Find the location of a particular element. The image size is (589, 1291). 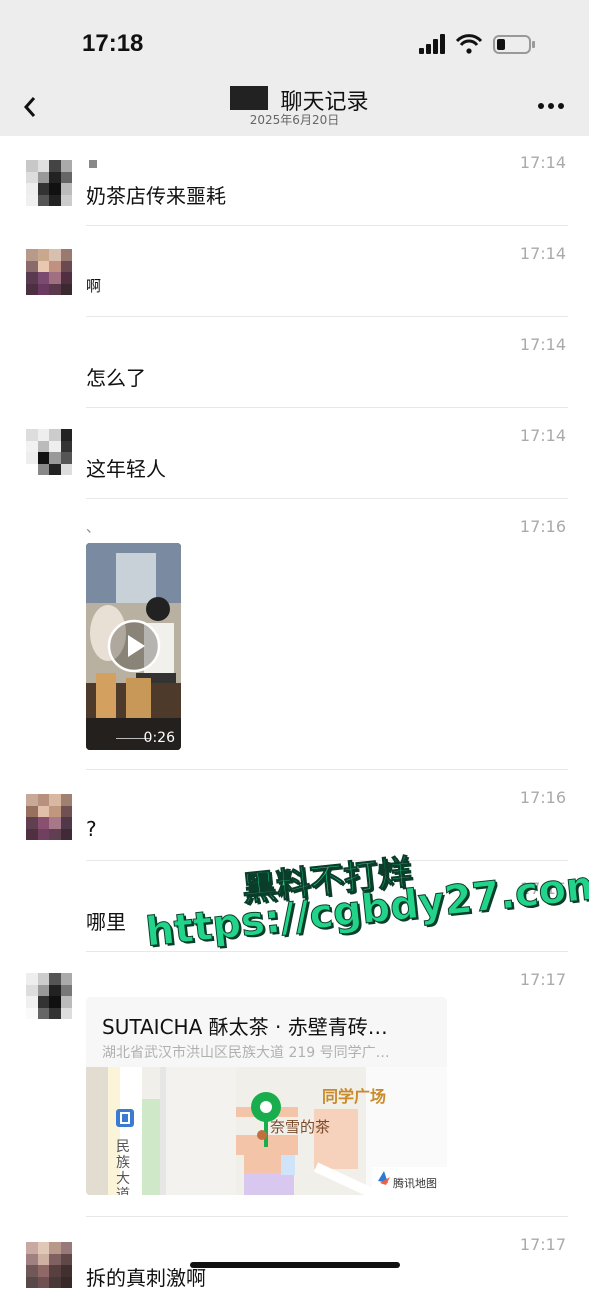

page-subtitle-date: 2025年6月20日 is located at coordinates (294, 120).